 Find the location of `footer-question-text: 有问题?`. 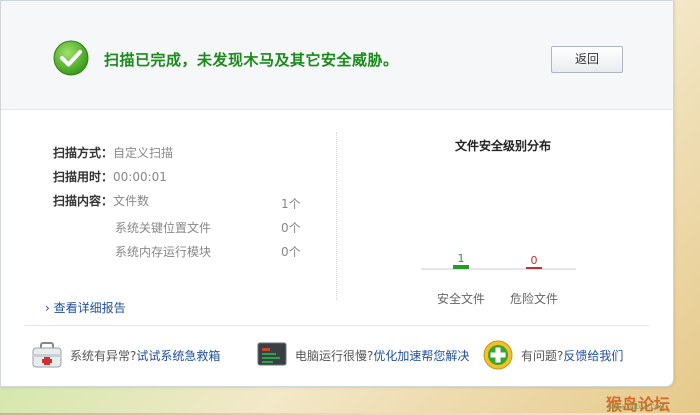

footer-question-text: 有问题? is located at coordinates (542, 355).